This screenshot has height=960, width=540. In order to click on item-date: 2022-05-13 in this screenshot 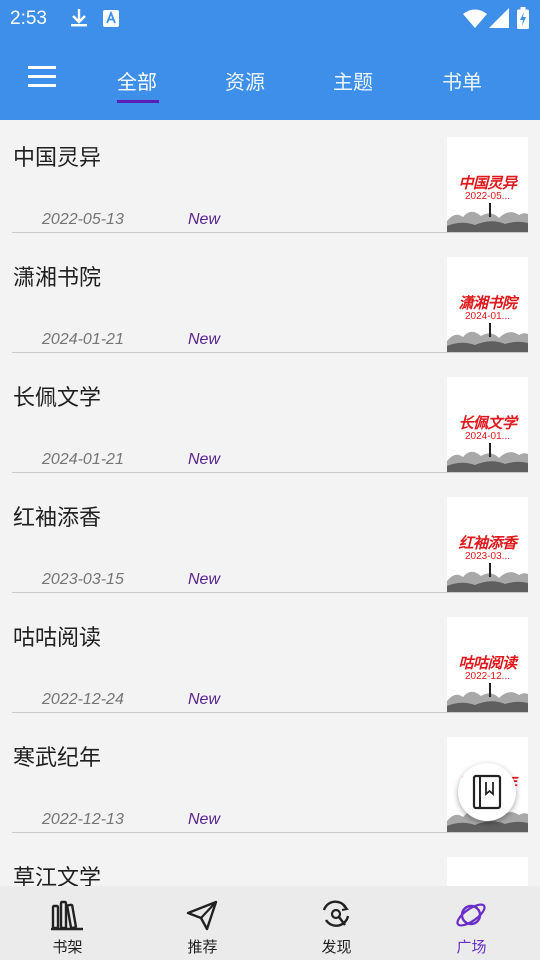, I will do `click(83, 219)`.